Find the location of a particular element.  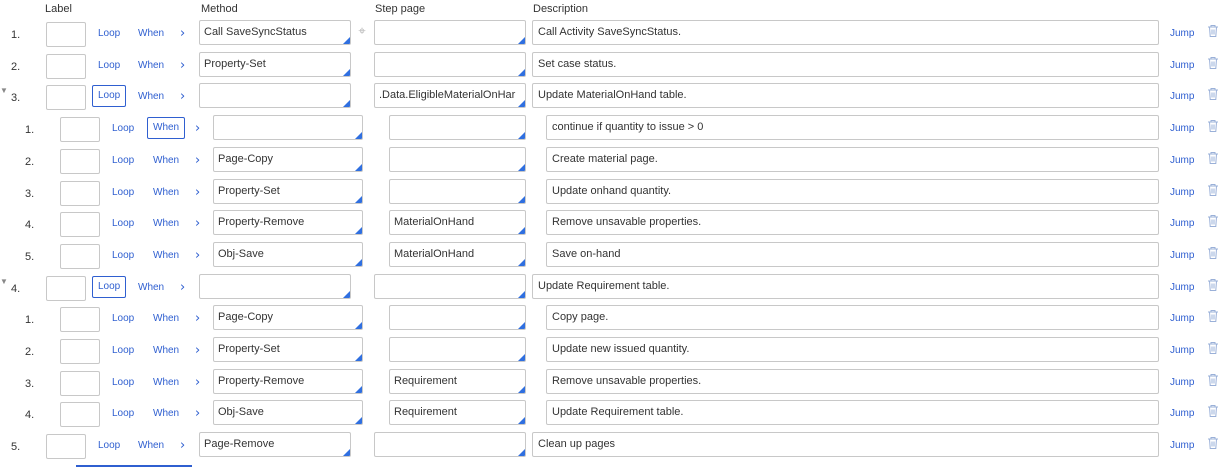

description-input: Update new issued quantity. is located at coordinates (852, 349).